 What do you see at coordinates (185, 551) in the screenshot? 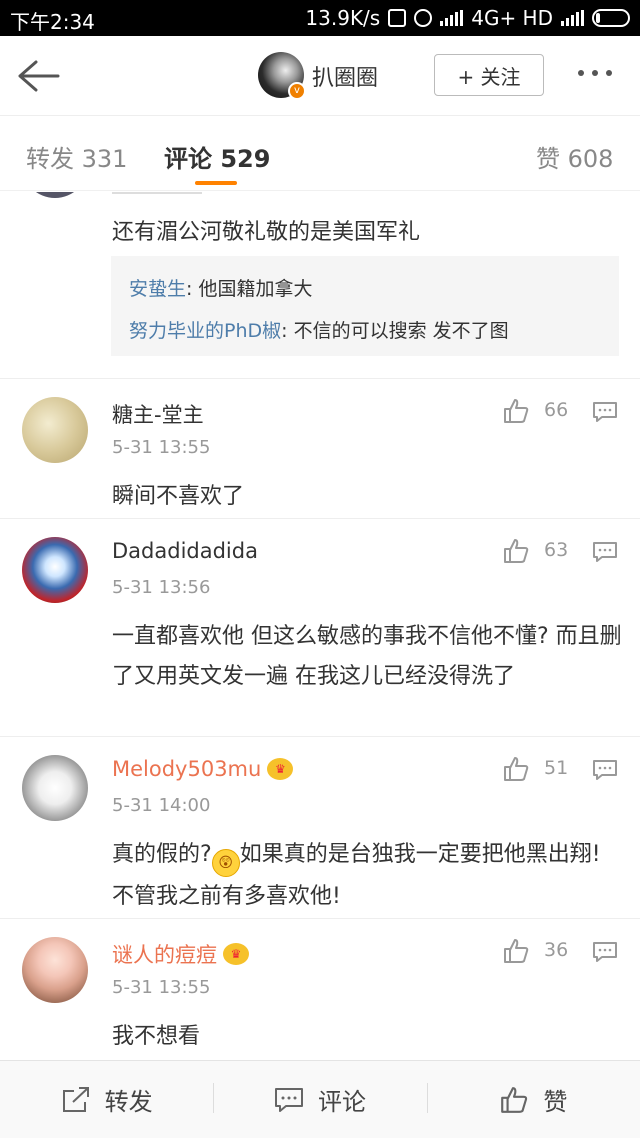
I see `comment-author: Dadadidadida` at bounding box center [185, 551].